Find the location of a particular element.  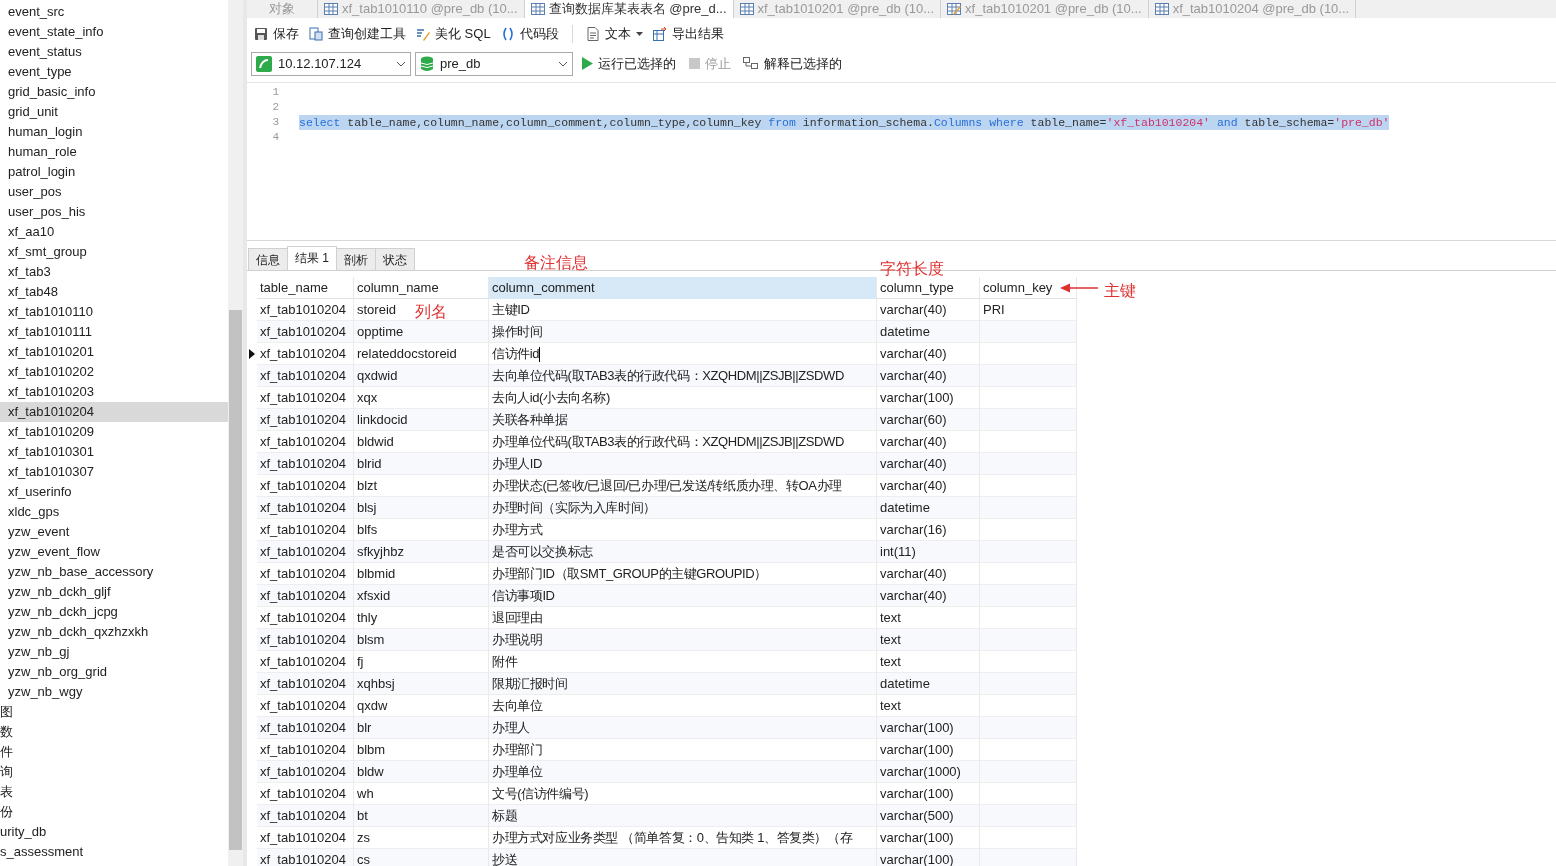

play-icon is located at coordinates (587, 64).